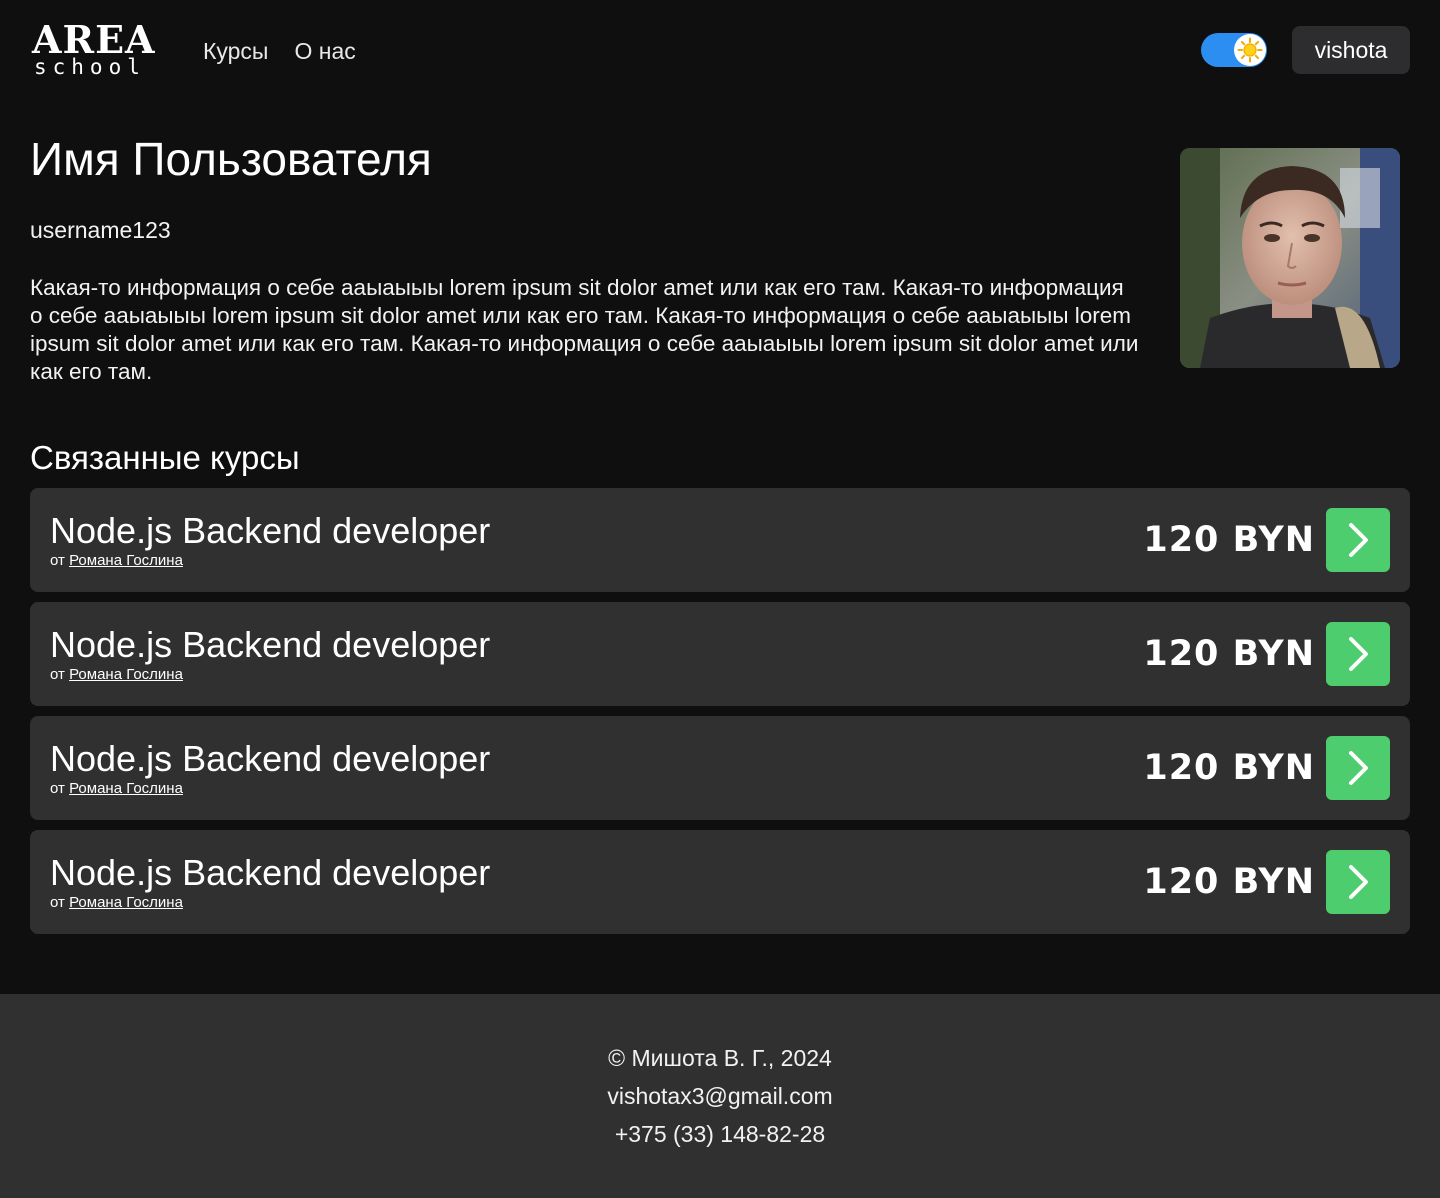 This screenshot has height=1198, width=1440. Describe the element at coordinates (720, 50) in the screenshot. I see `site-header: AREA school Курсы О нас vishota` at that location.